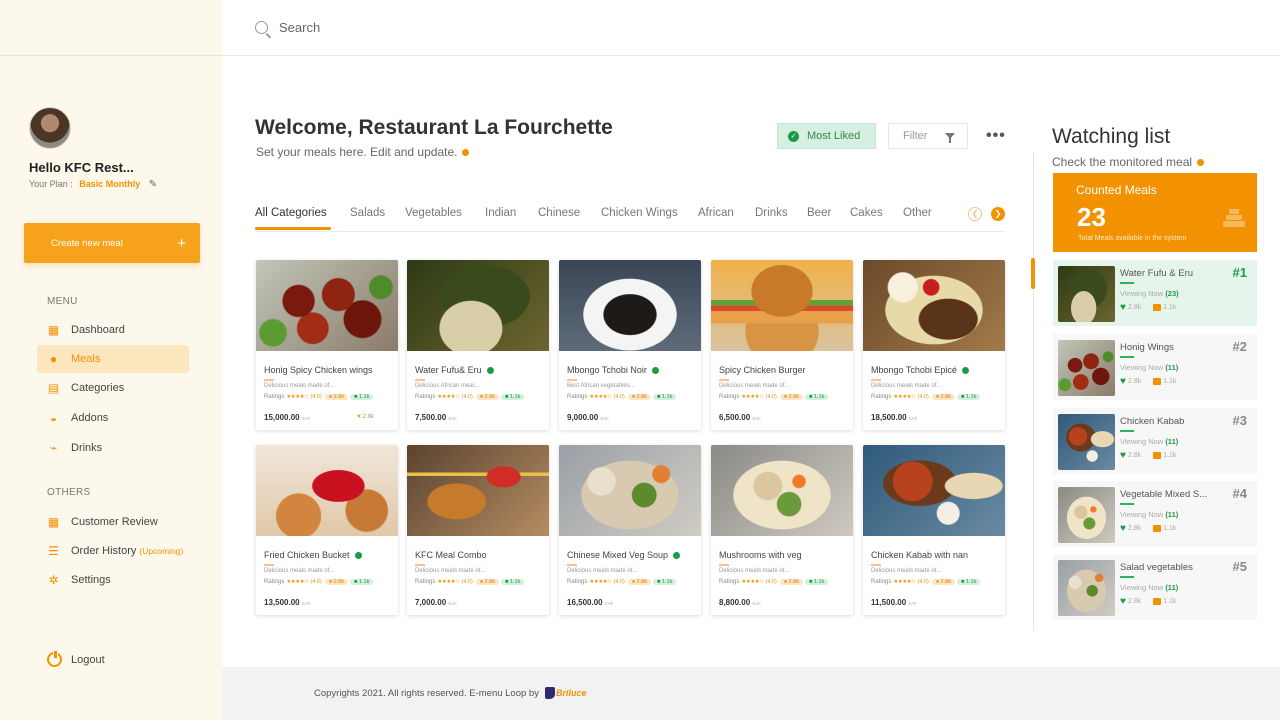  What do you see at coordinates (1033, 273) in the screenshot?
I see `watching-scrollbar` at bounding box center [1033, 273].